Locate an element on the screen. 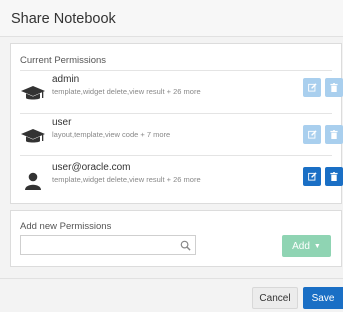  footer-divider is located at coordinates (171, 278).